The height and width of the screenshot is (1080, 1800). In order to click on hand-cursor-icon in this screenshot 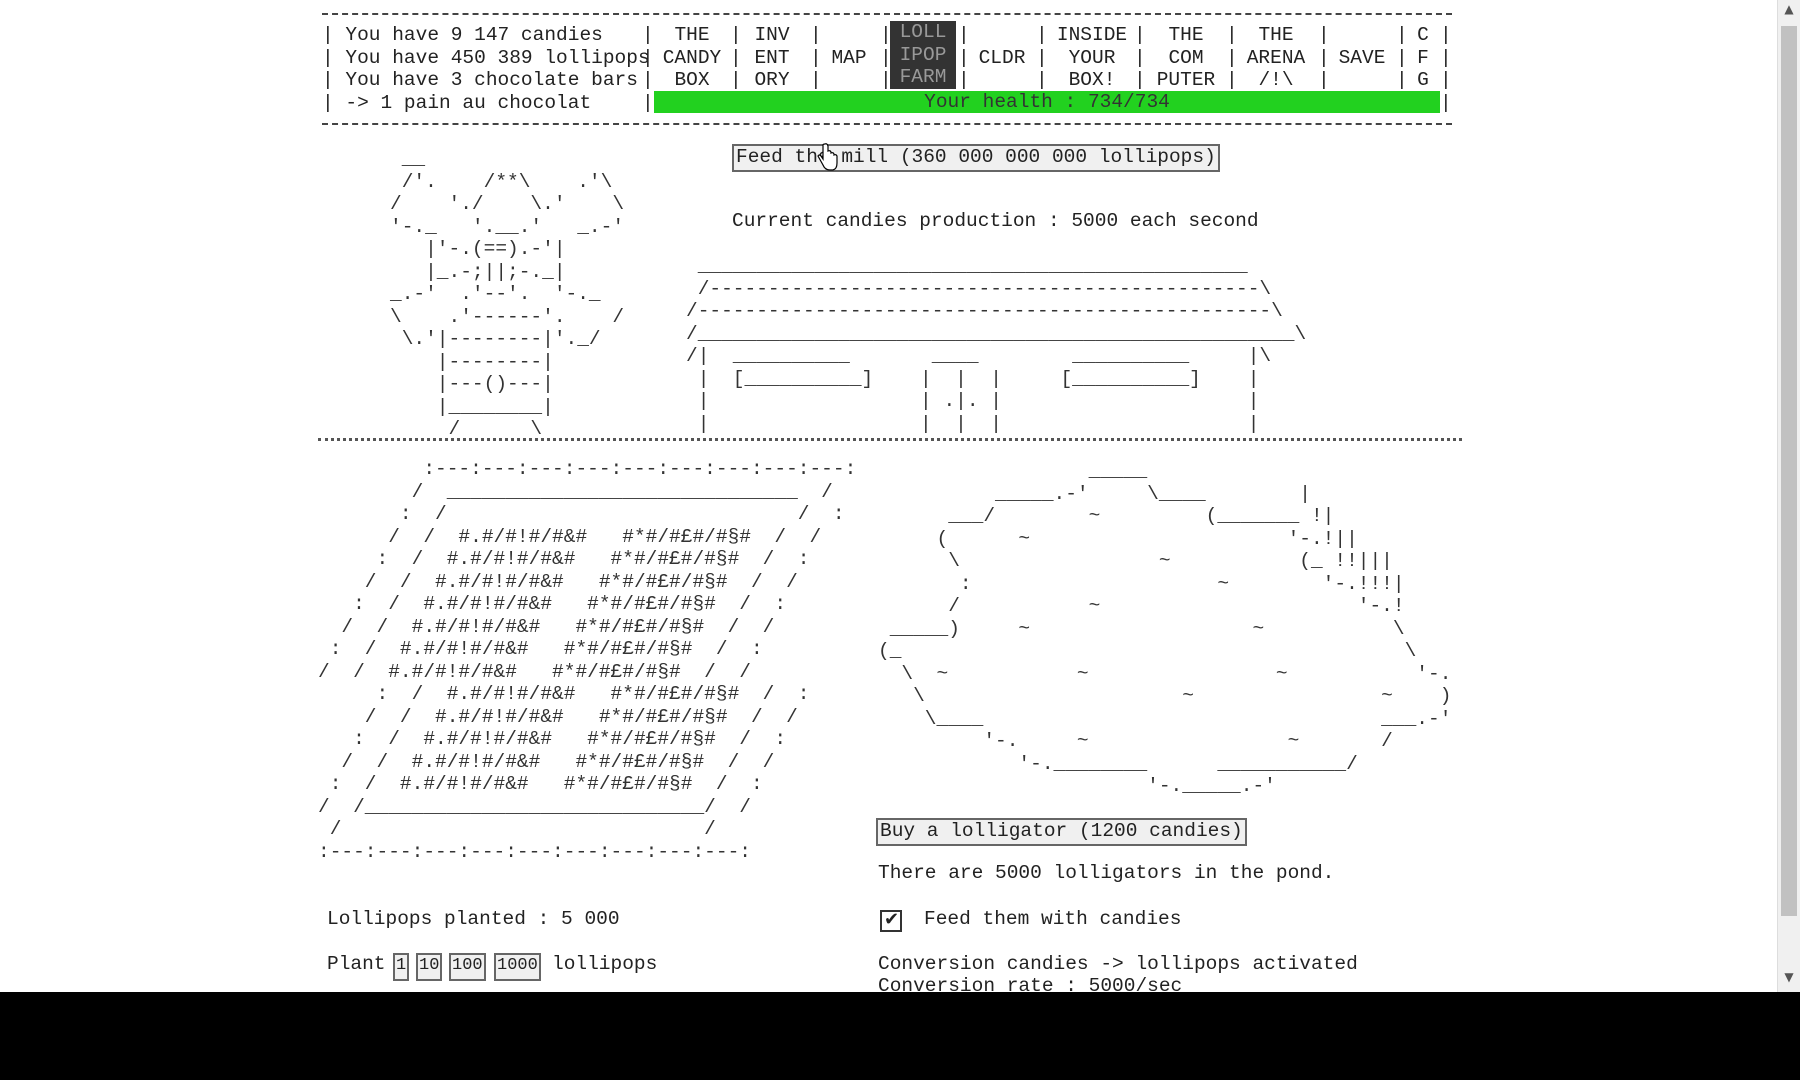, I will do `click(827, 157)`.